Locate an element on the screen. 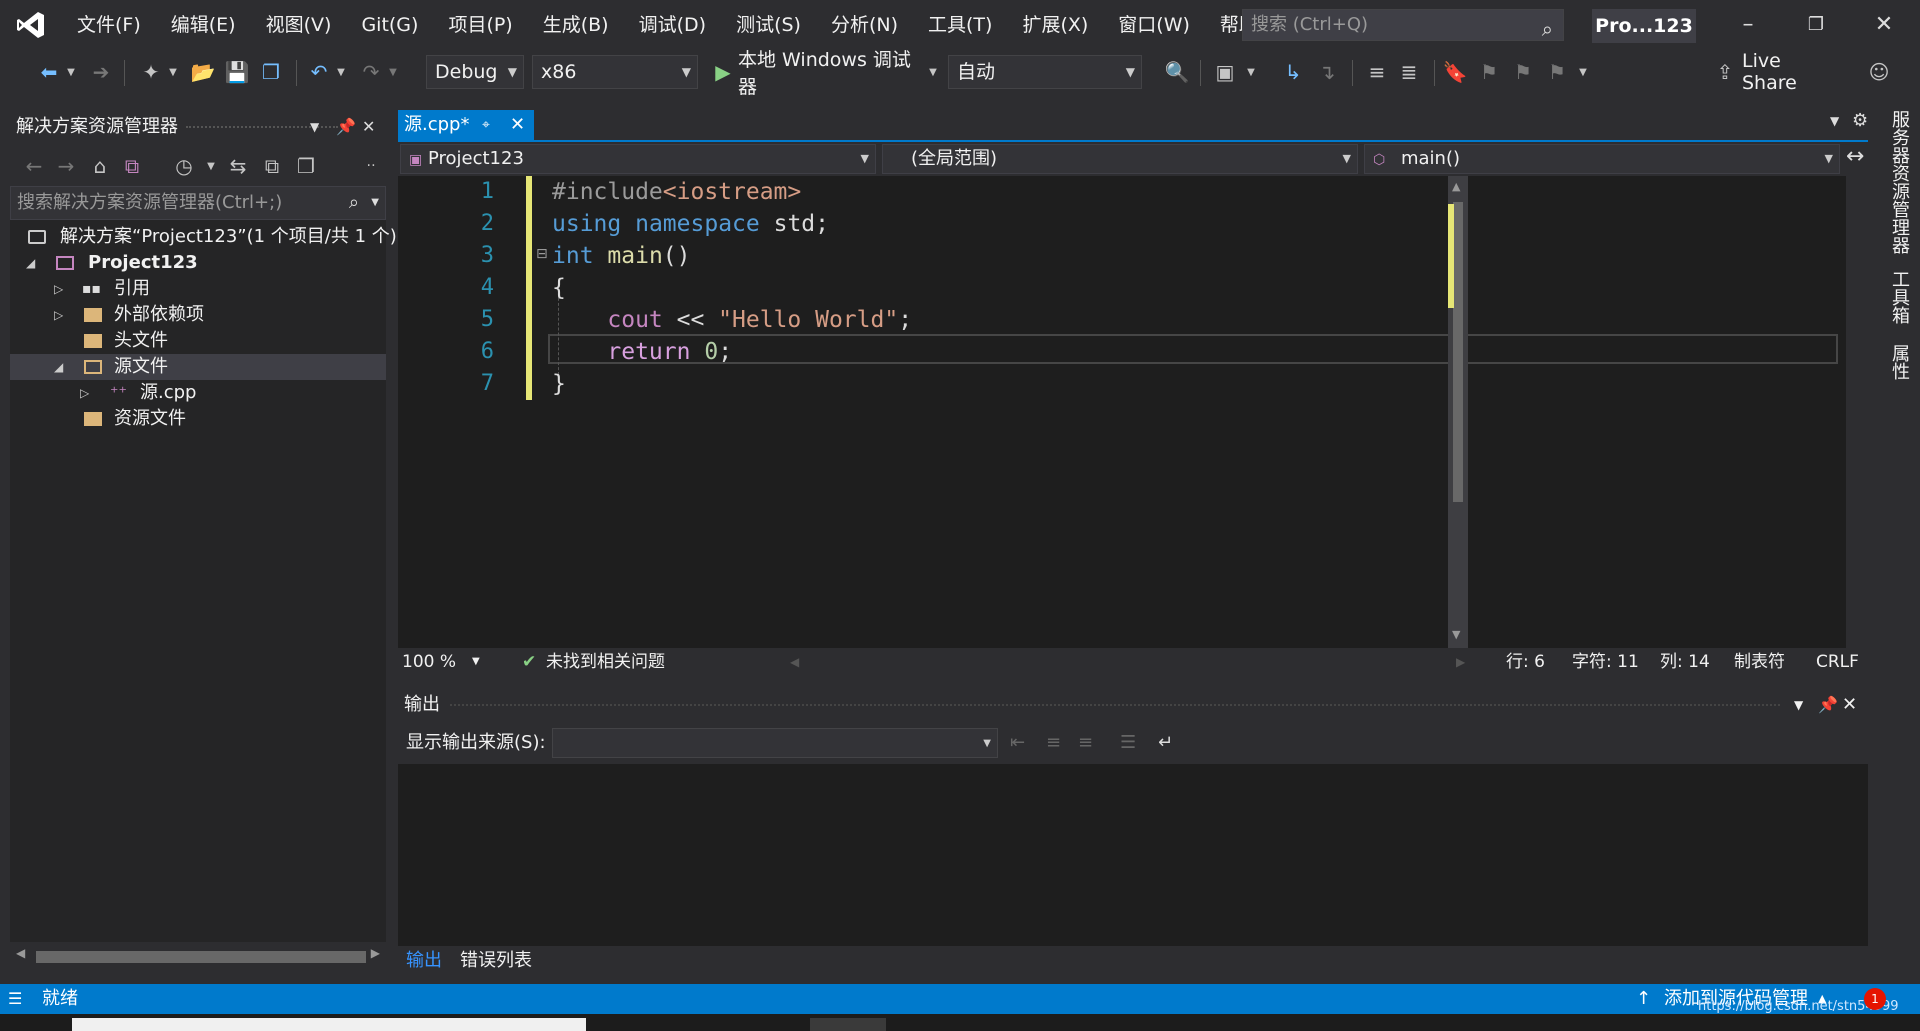 This screenshot has width=1920, height=1031. project-nav-select: ▣ Project123 ▼ is located at coordinates (638, 159).